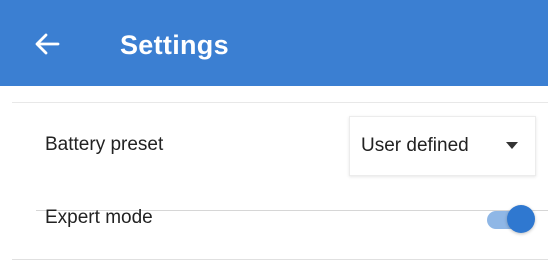 This screenshot has height=261, width=548. Describe the element at coordinates (512, 145) in the screenshot. I see `triangle-down-icon` at that location.